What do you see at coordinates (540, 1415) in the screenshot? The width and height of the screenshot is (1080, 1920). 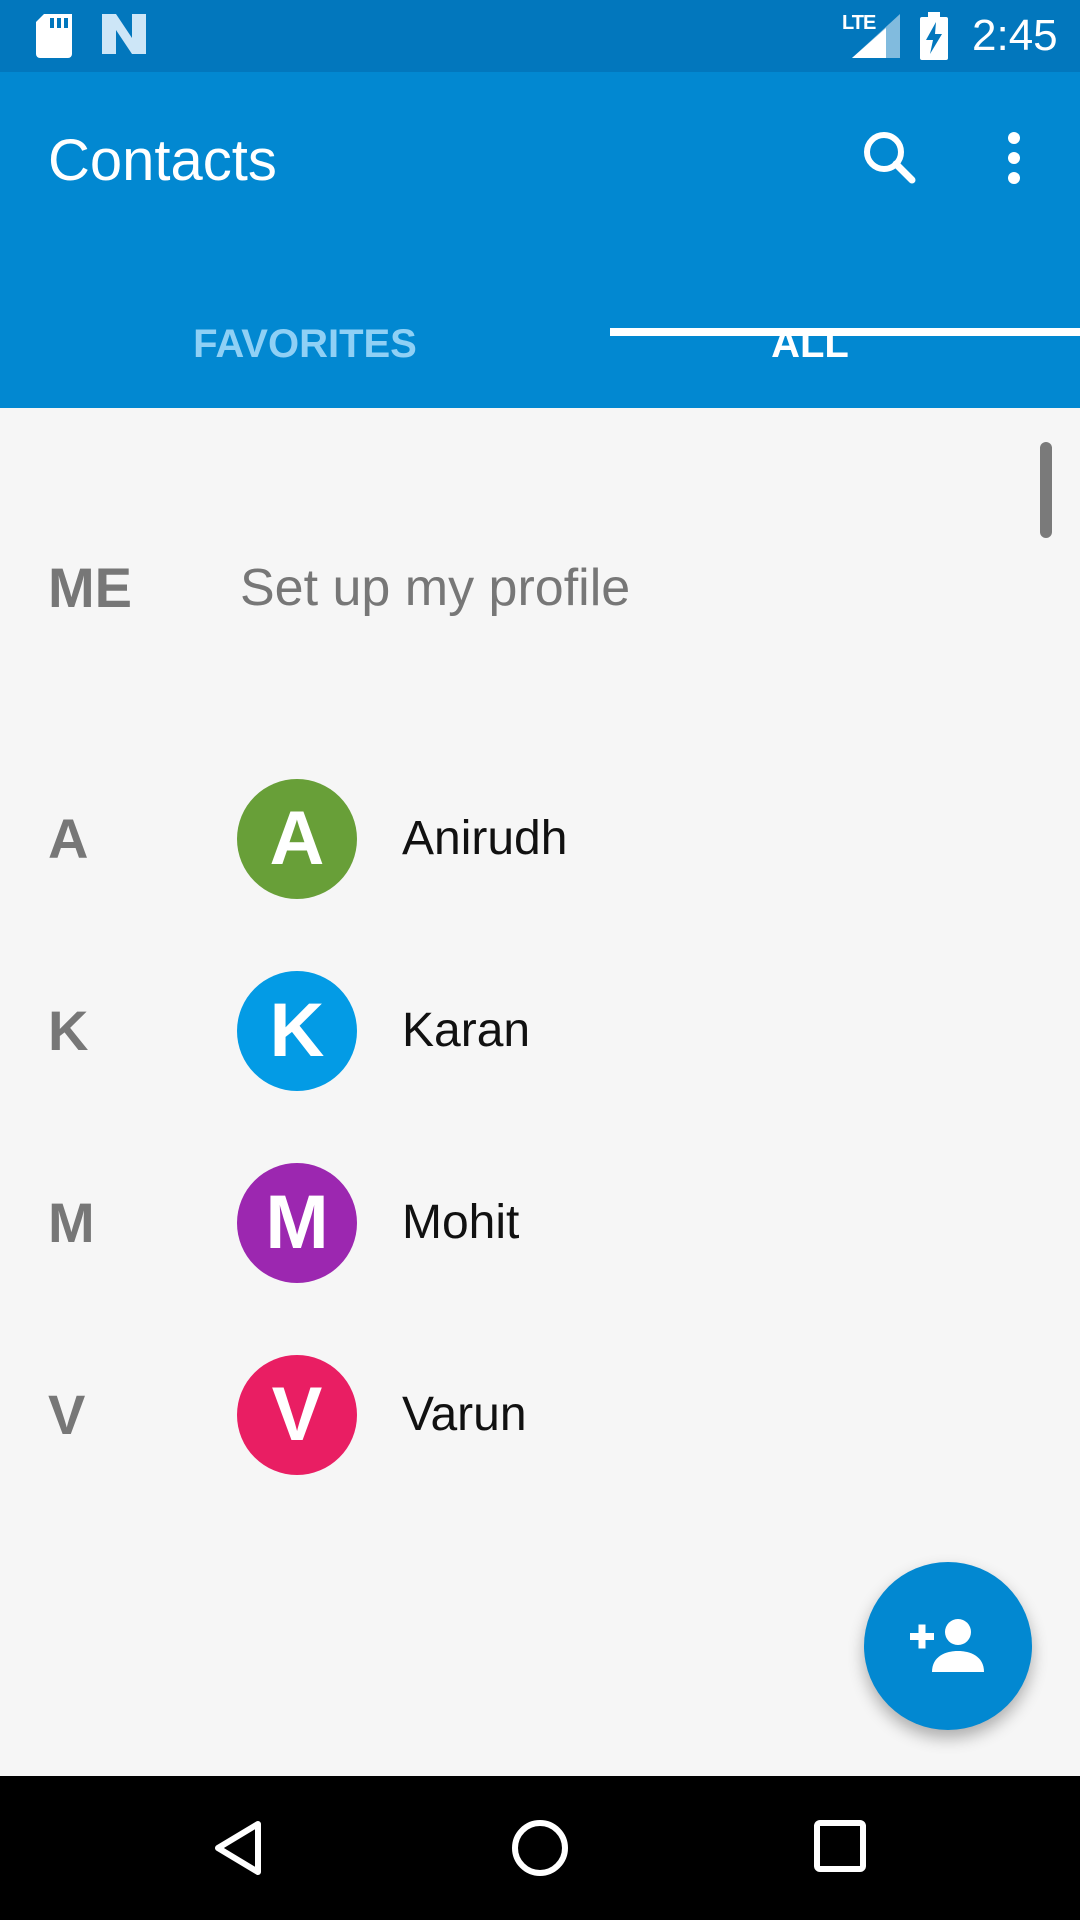 I see `contact-row: V V Varun` at bounding box center [540, 1415].